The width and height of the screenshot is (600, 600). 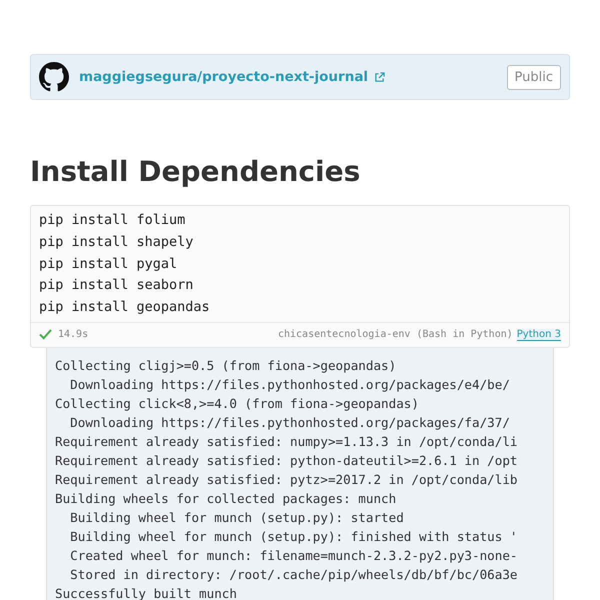 I want to click on output-line: Stored in directory: /root/.cache/pip/wheels/db/bf/bc/06a3e, so click(x=294, y=575).